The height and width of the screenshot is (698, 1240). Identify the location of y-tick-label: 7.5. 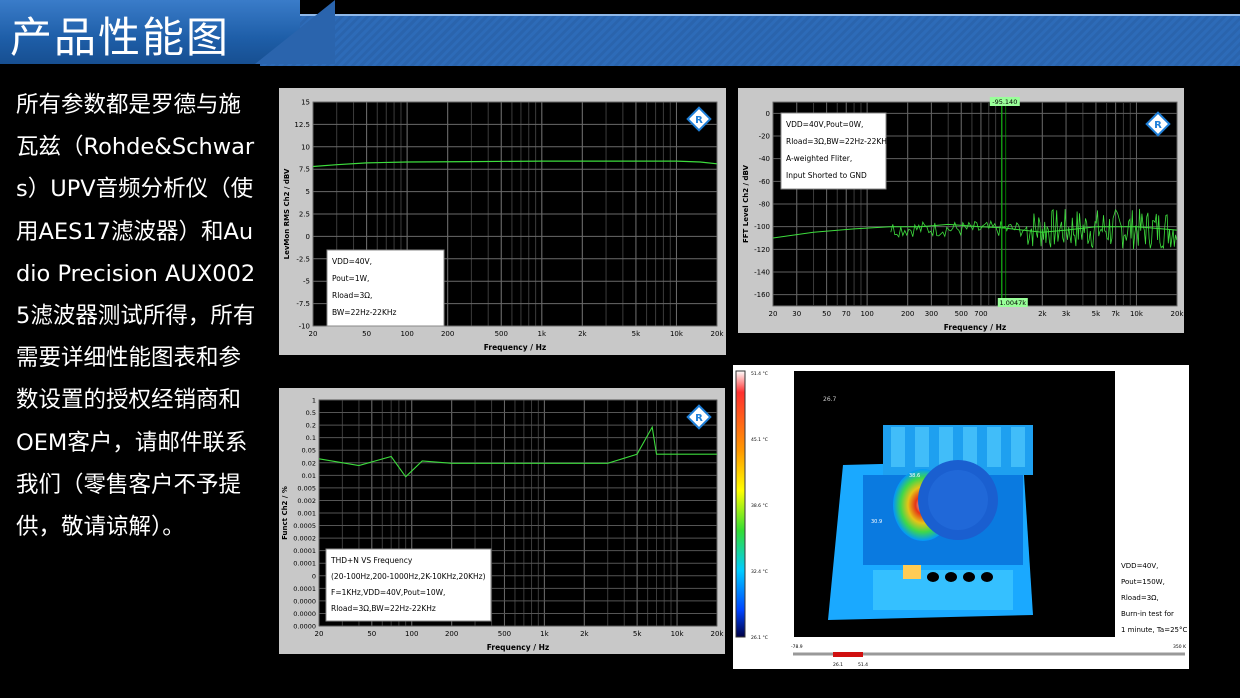
(304, 170).